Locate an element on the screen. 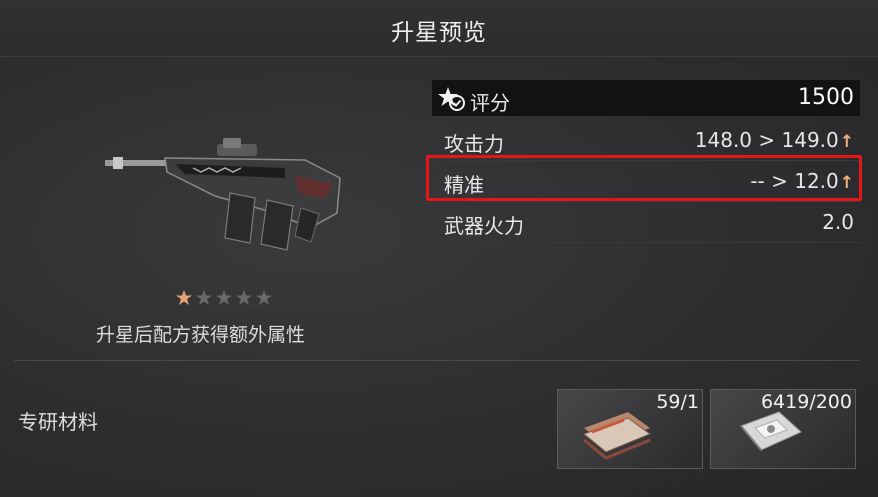  divider is located at coordinates (437, 360).